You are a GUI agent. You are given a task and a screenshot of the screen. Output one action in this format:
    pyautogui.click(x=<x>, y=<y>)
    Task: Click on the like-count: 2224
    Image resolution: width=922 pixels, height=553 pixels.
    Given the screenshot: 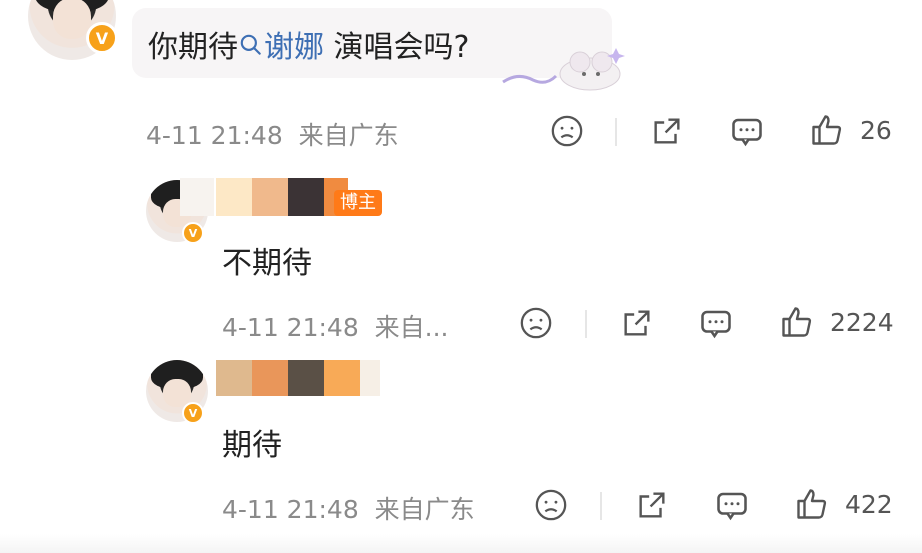 What is the action you would take?
    pyautogui.click(x=862, y=322)
    